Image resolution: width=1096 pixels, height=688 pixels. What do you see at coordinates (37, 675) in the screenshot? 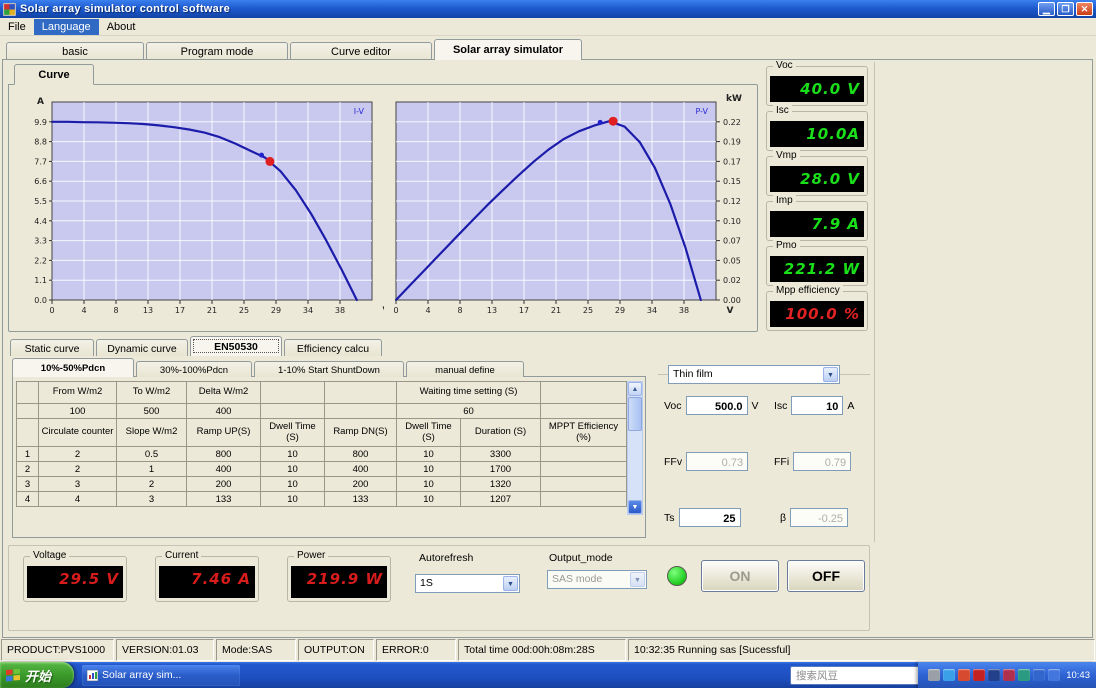
I see `start-button: 开始` at bounding box center [37, 675].